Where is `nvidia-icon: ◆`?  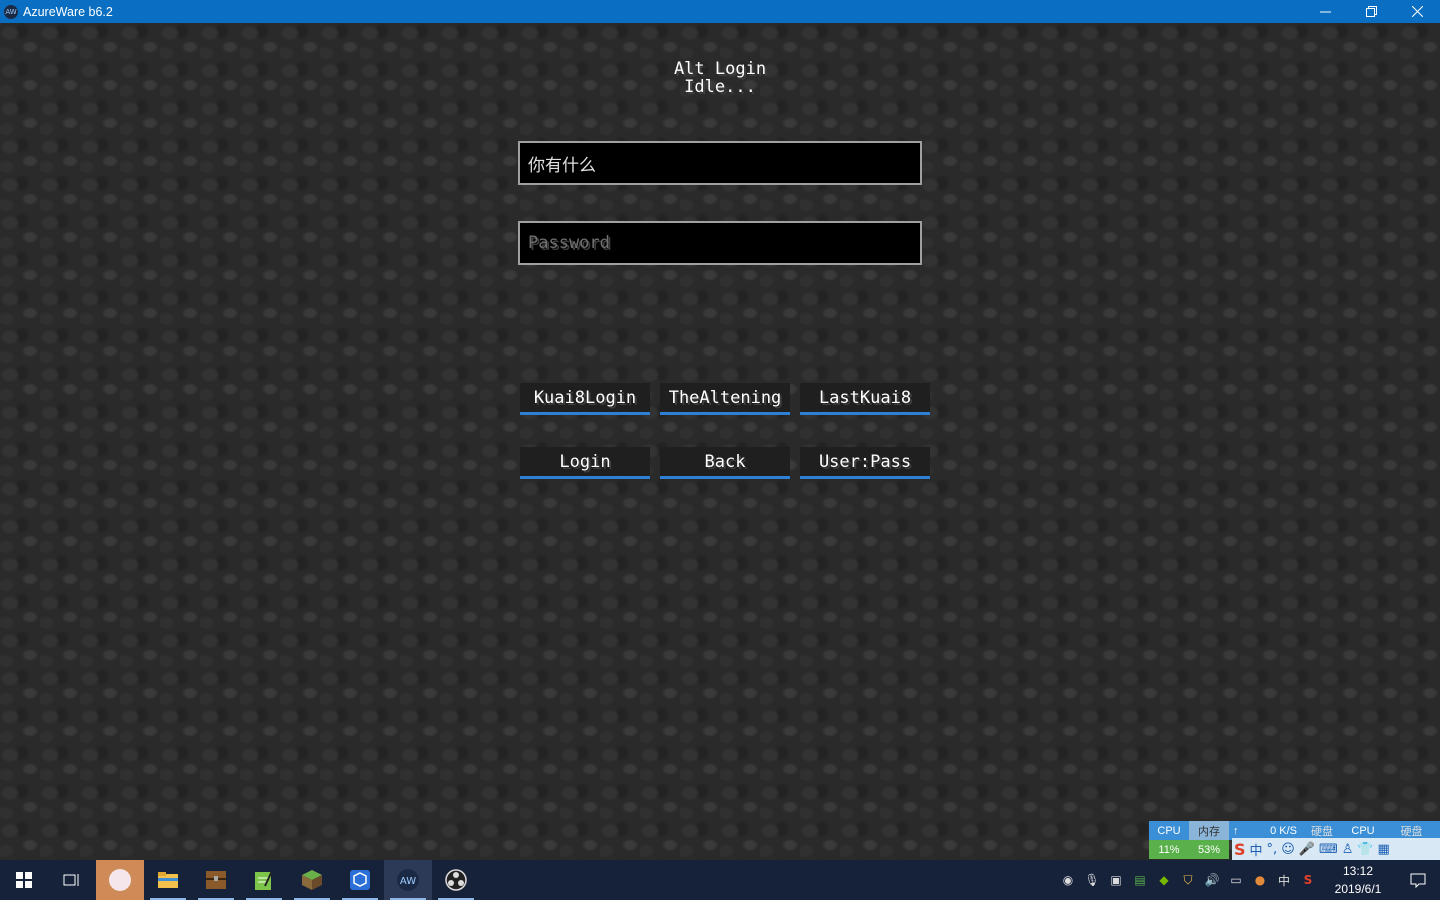
nvidia-icon: ◆ is located at coordinates (1164, 880).